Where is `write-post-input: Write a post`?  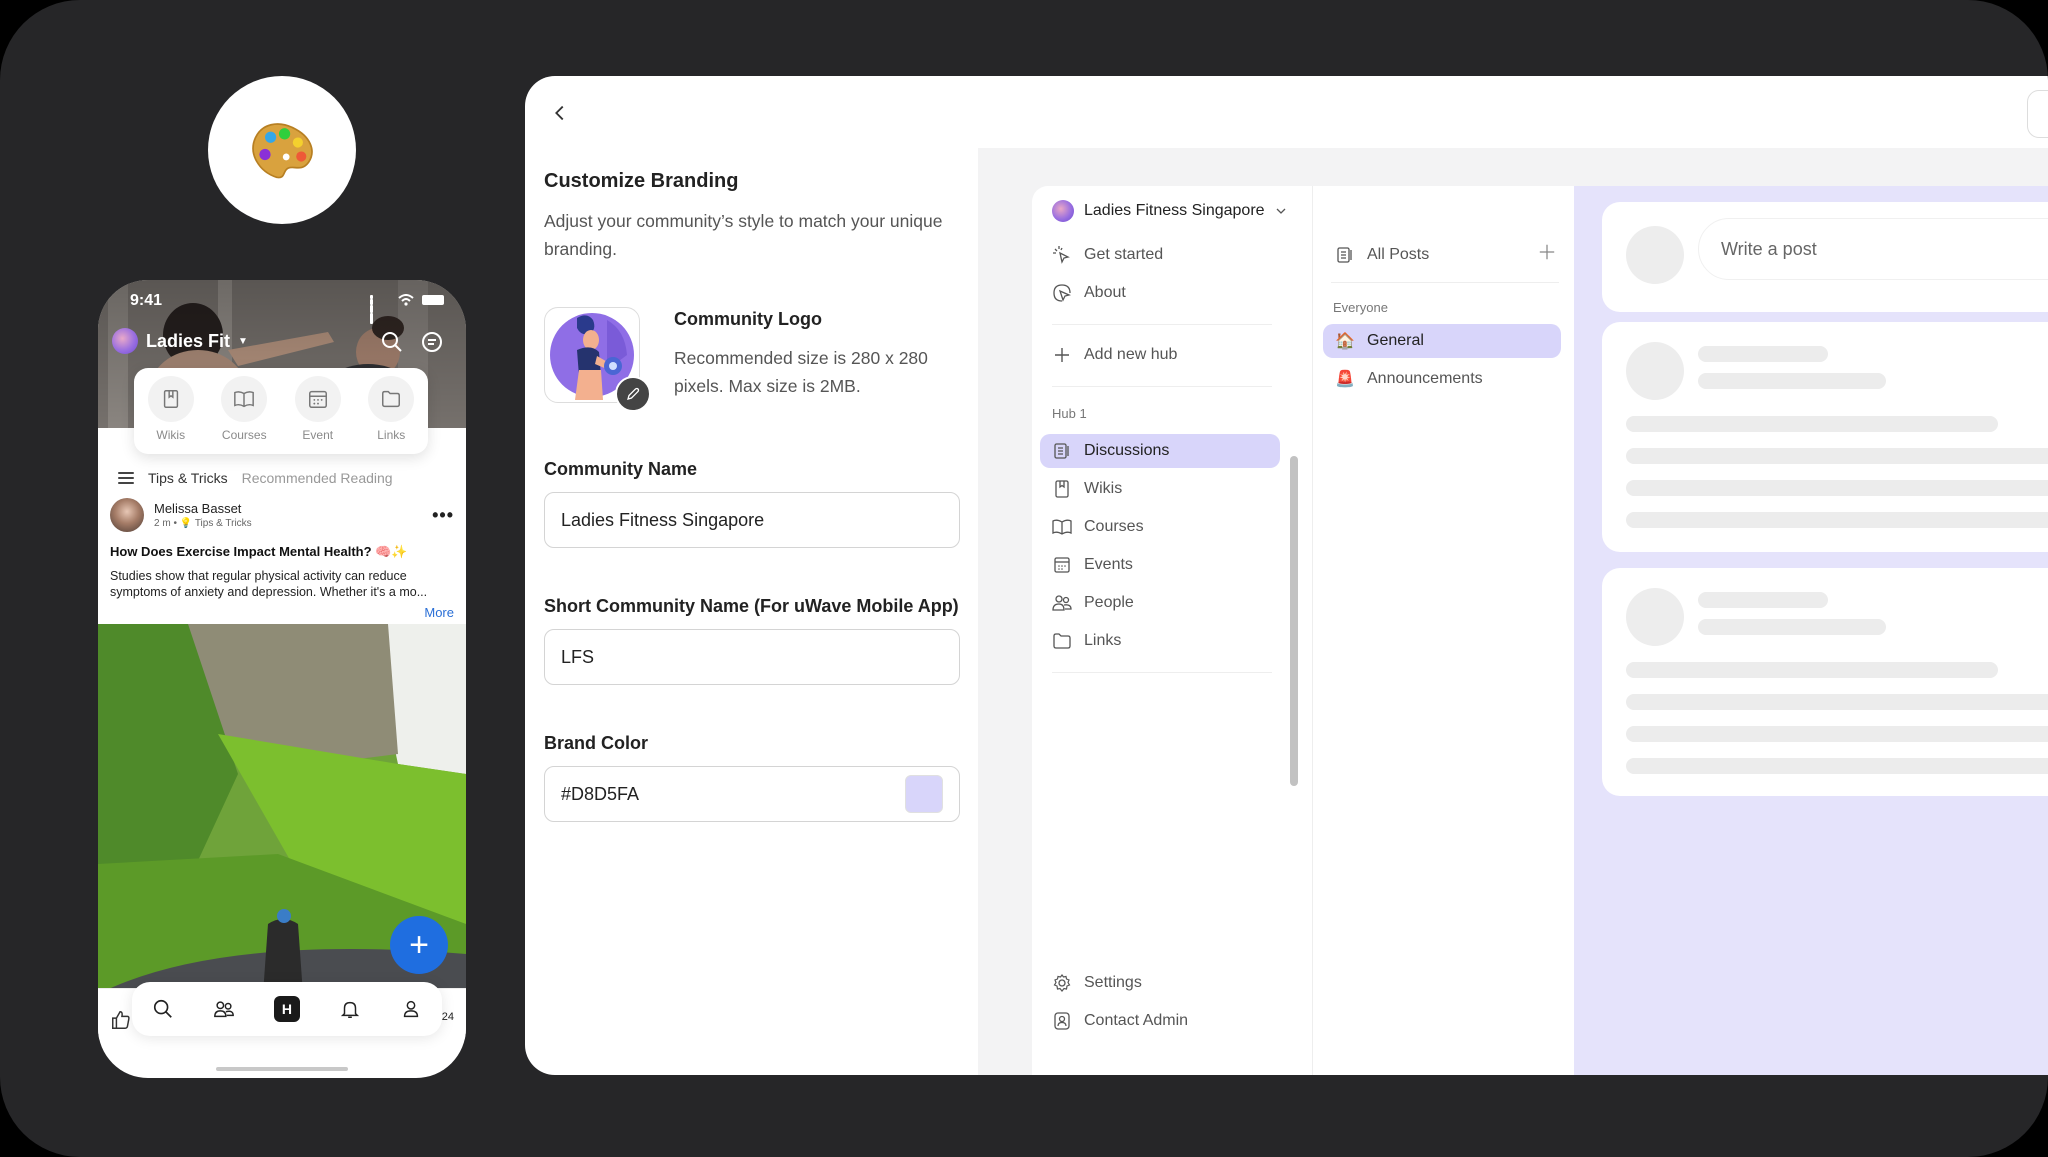 write-post-input: Write a post is located at coordinates (1873, 249).